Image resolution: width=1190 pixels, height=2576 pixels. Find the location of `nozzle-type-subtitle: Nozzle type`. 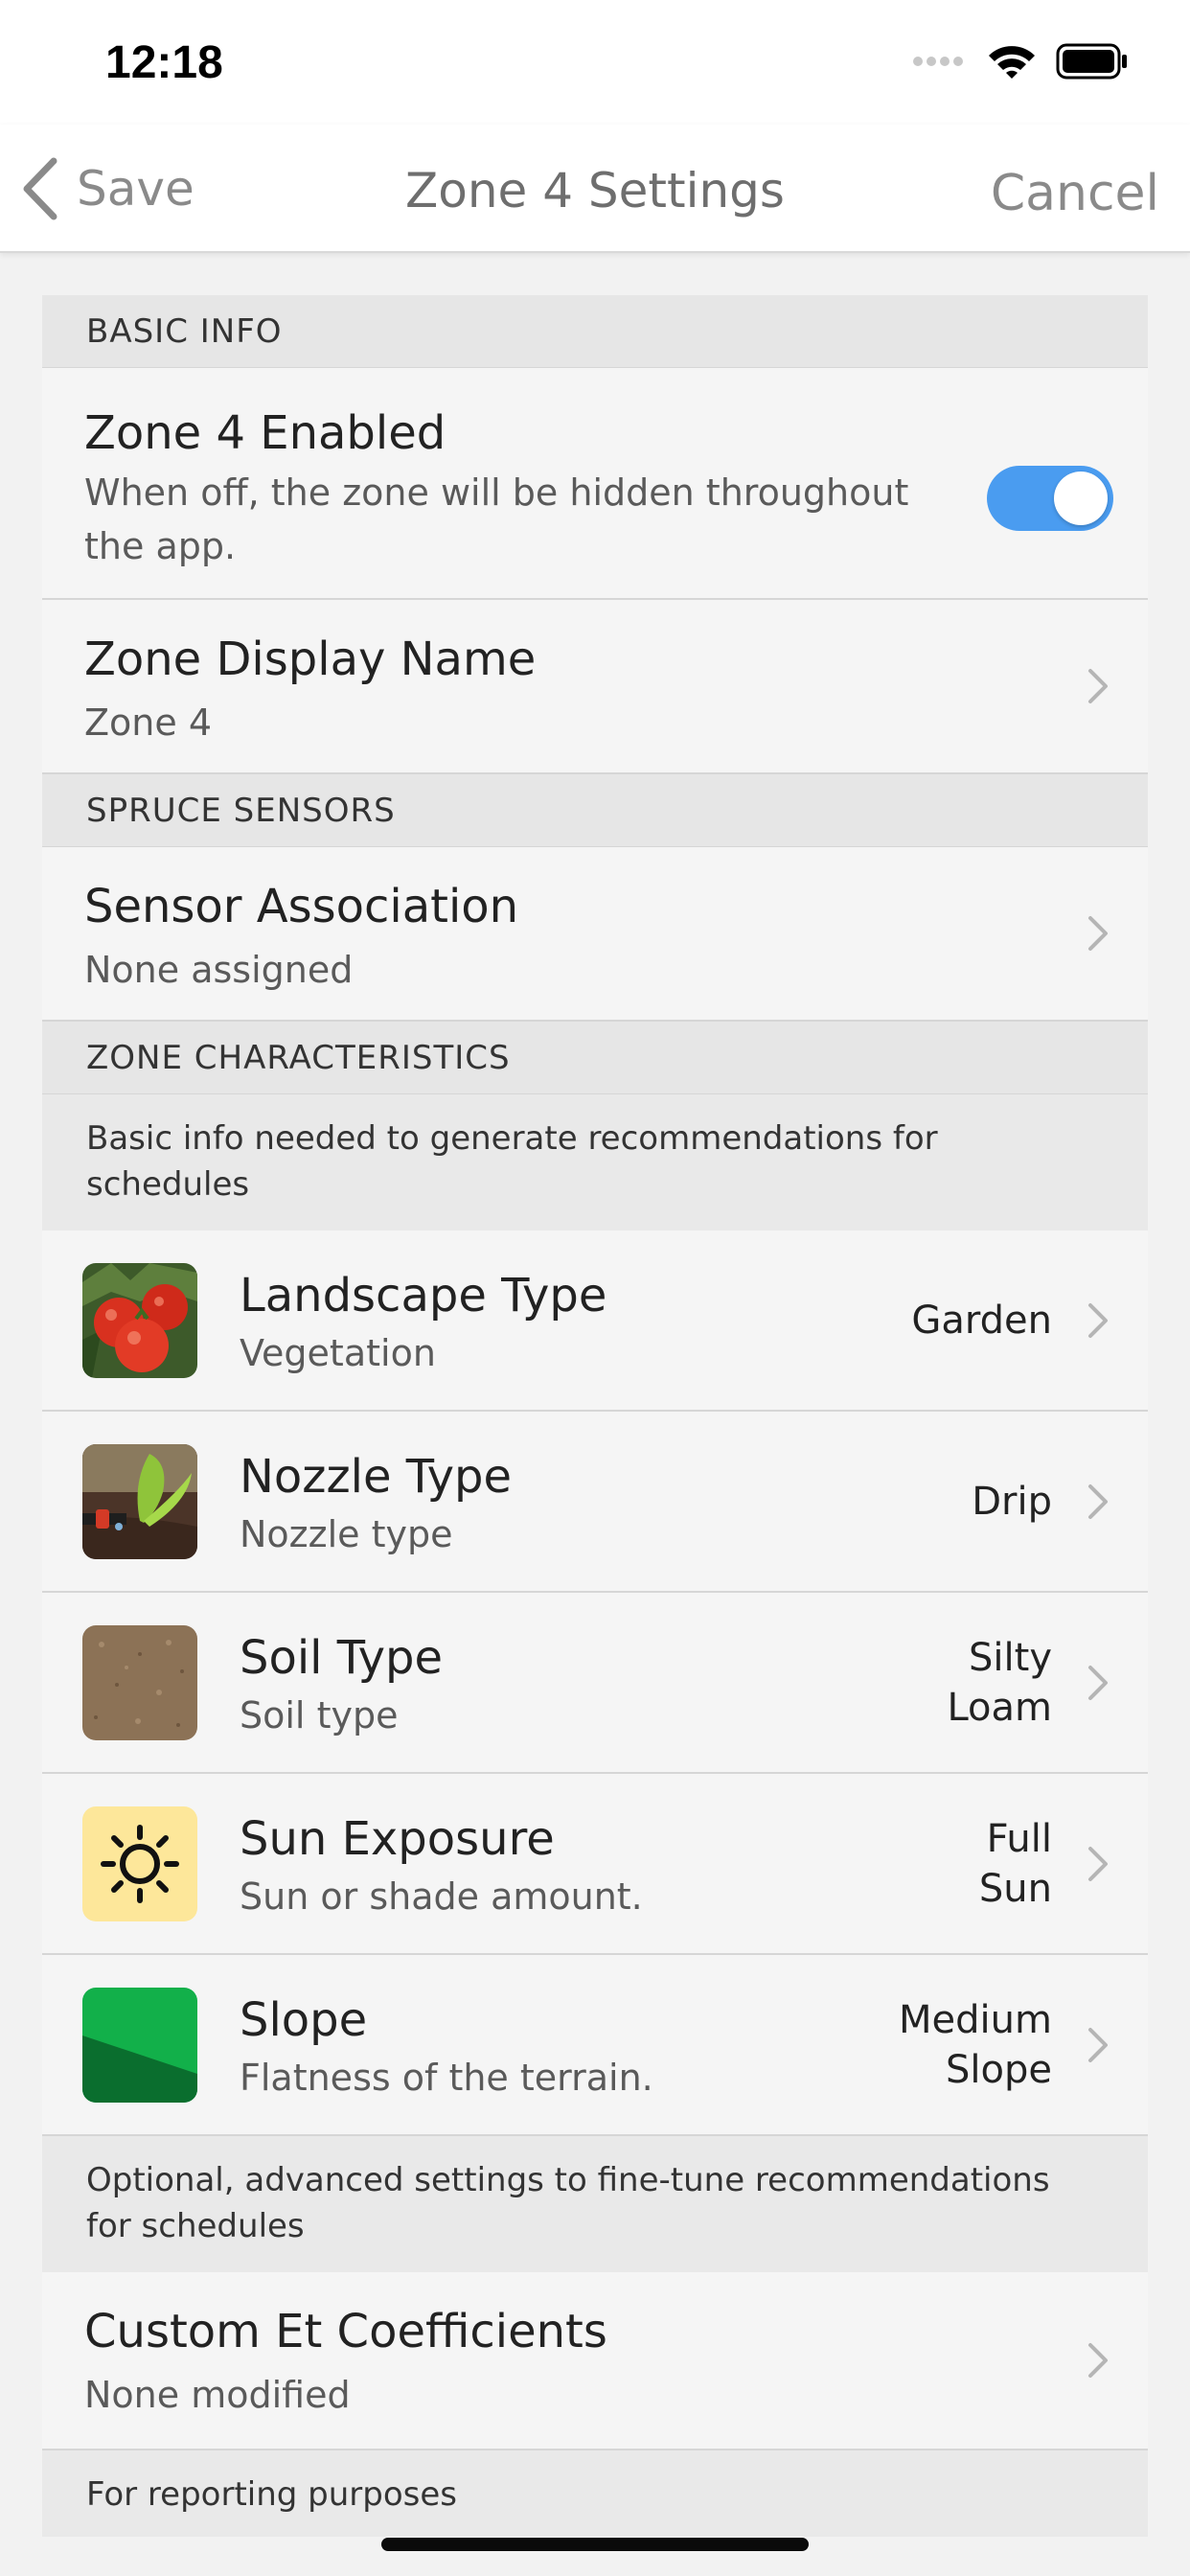

nozzle-type-subtitle: Nozzle type is located at coordinates (347, 1534).